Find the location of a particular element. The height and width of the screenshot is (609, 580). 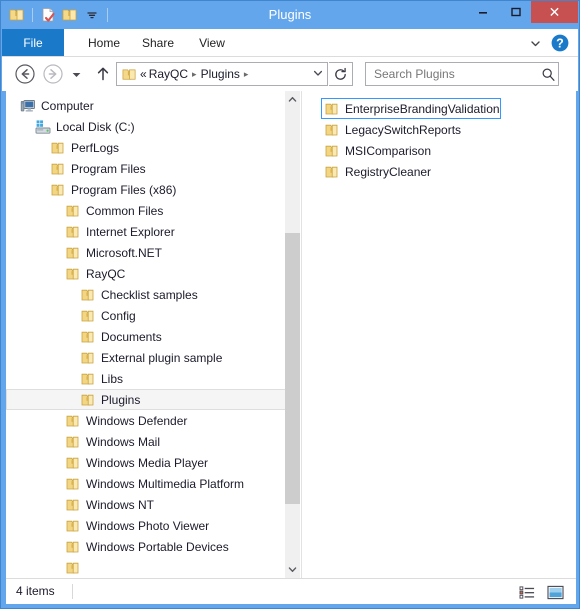

new-folder-icon is located at coordinates (70, 15).